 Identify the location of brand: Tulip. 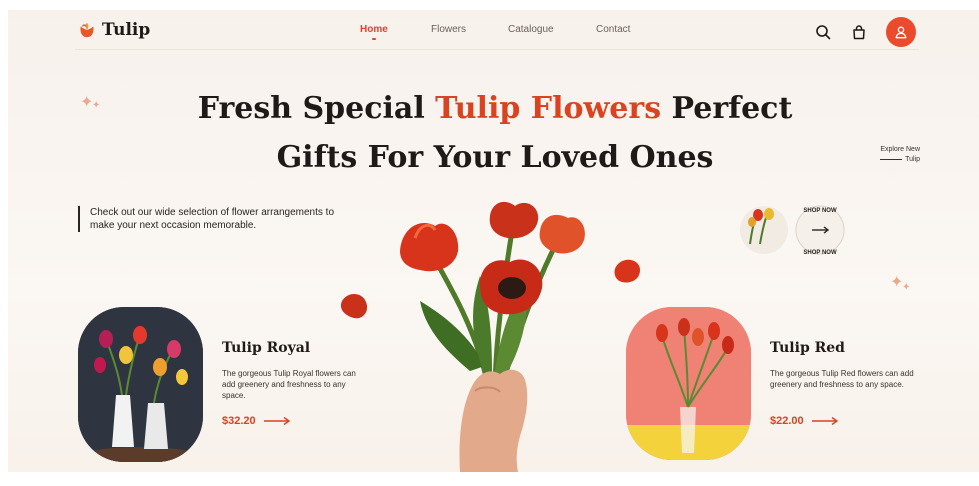
(114, 30).